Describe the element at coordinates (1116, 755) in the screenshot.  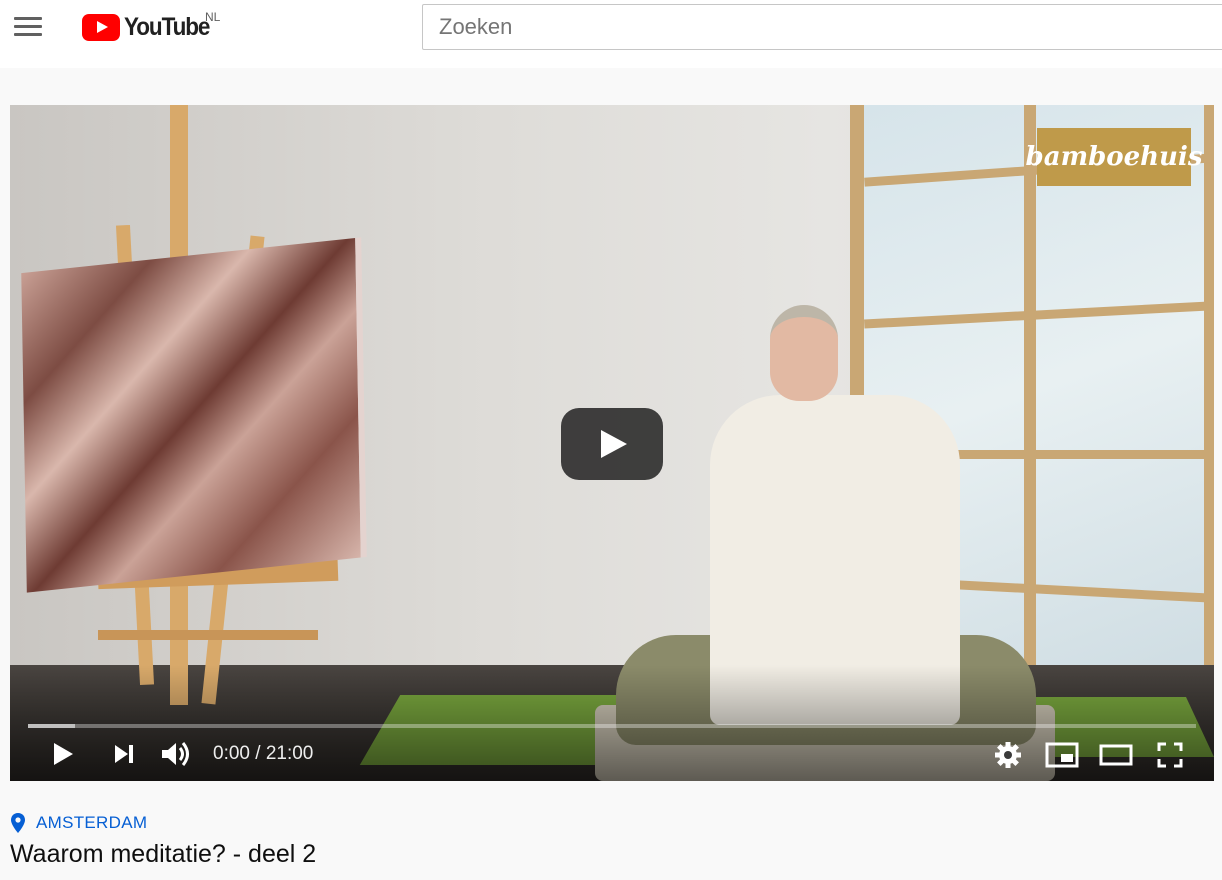
I see `theater-mode-icon` at that location.